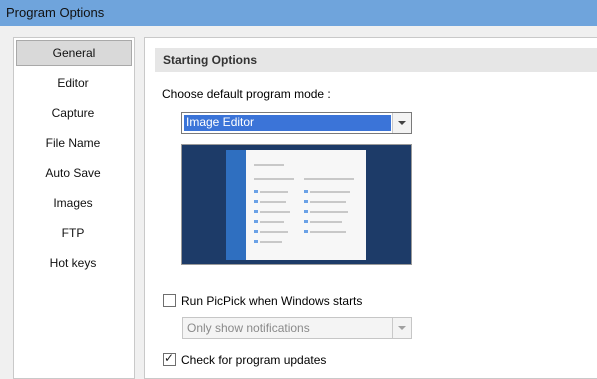  Describe the element at coordinates (73, 233) in the screenshot. I see `sidebar-item-ftp: FTP` at that location.